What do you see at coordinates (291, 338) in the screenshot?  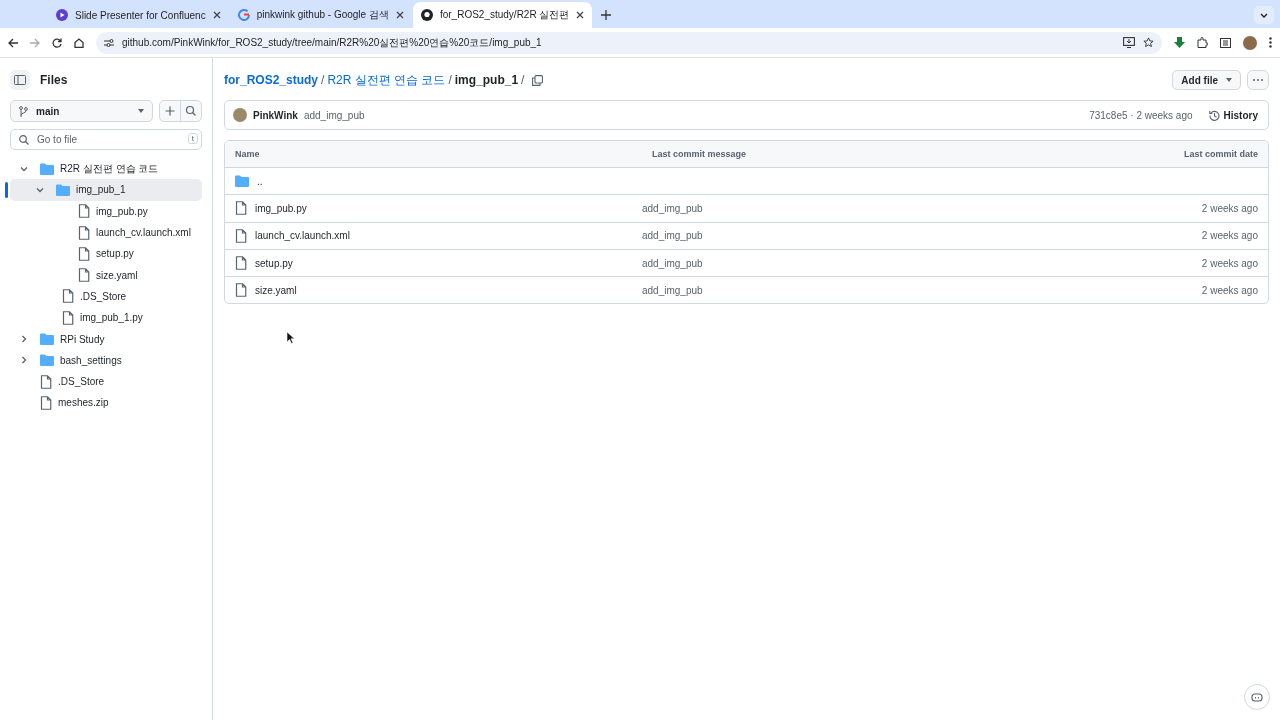 I see `mouse-pointer-icon` at bounding box center [291, 338].